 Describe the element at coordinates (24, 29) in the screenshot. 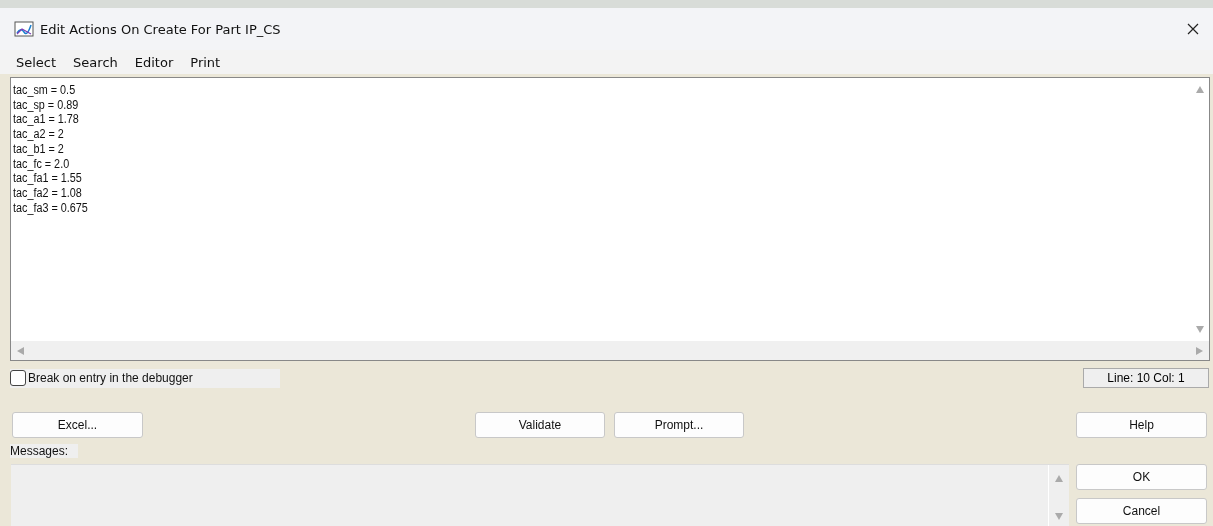

I see `chart-app-icon` at that location.